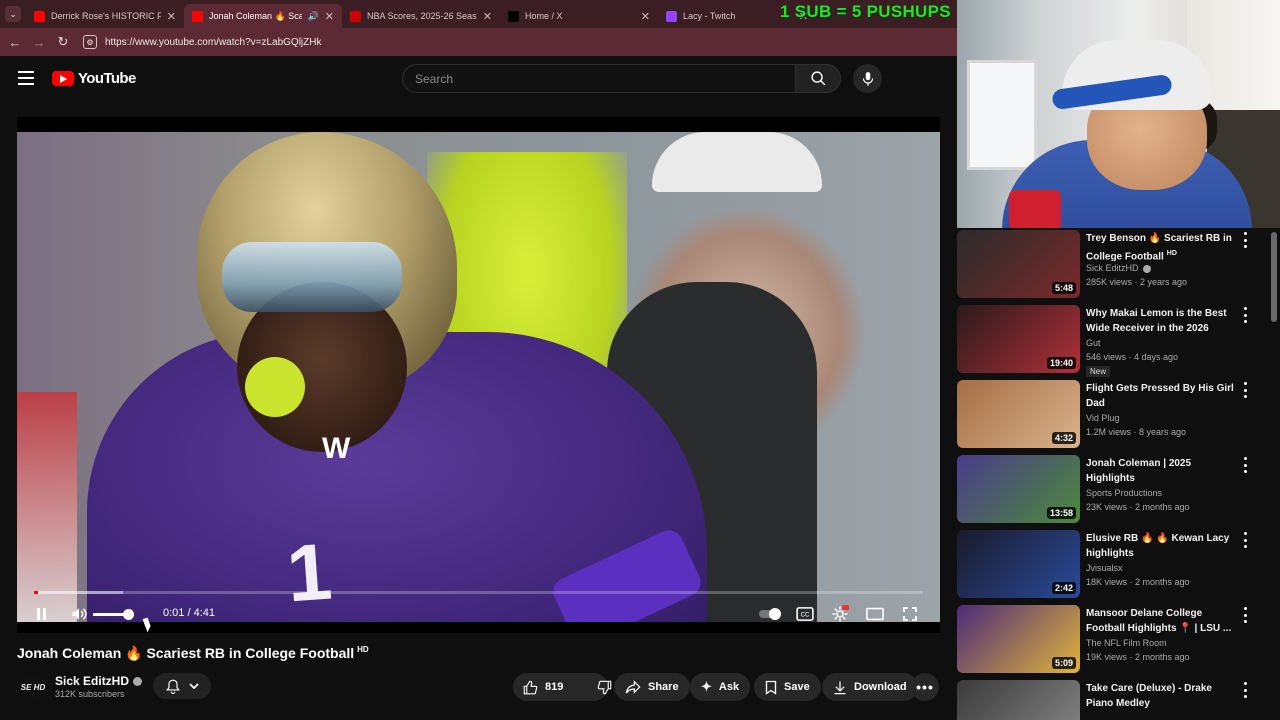 This screenshot has height=720, width=1280. I want to click on recommended-video-title: Flight Gets Pressed By His Girl Dad, so click(1162, 396).